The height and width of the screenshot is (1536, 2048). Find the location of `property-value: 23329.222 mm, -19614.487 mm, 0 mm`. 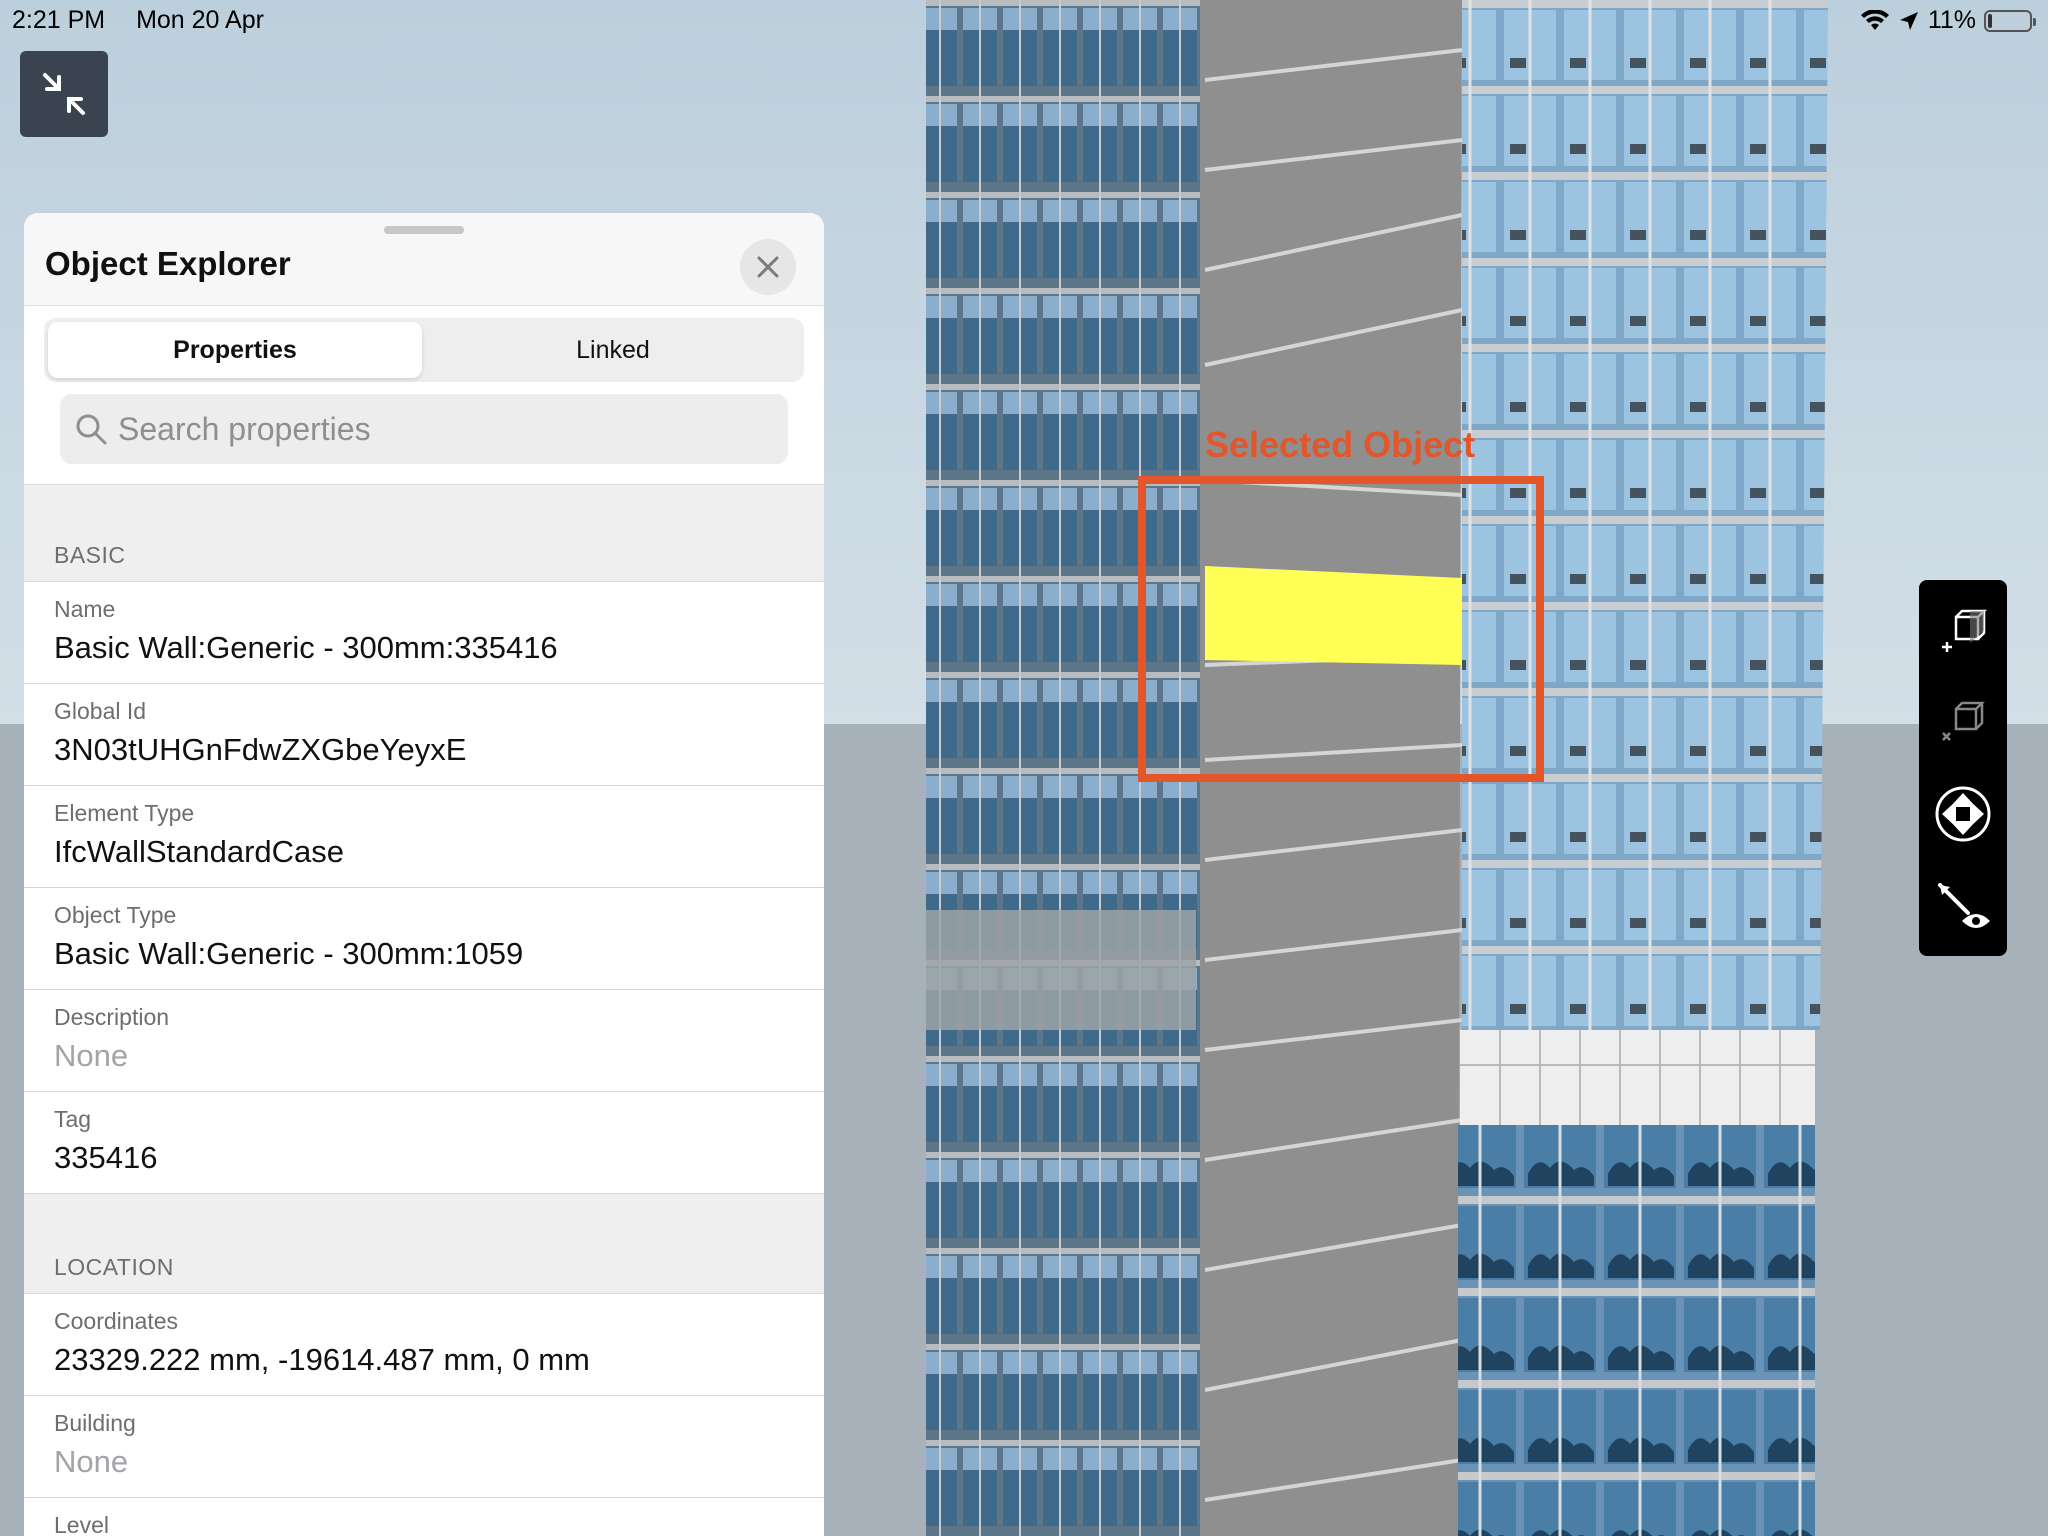

property-value: 23329.222 mm, -19614.487 mm, 0 mm is located at coordinates (322, 1359).